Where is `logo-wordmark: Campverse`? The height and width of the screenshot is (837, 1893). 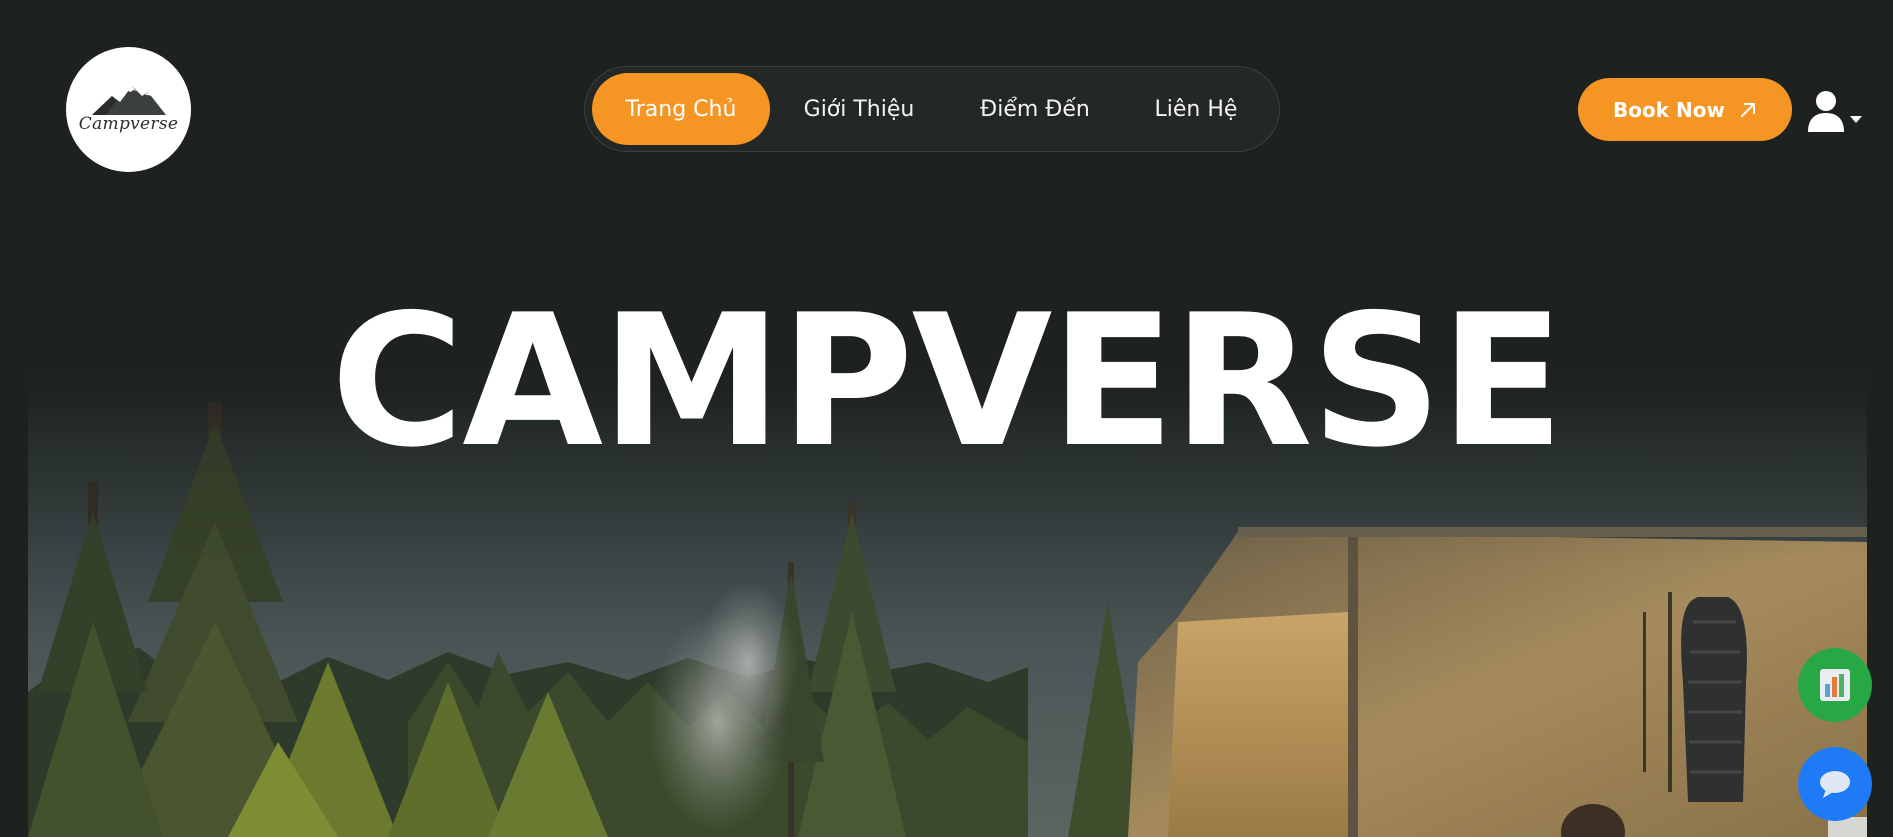 logo-wordmark: Campverse is located at coordinates (128, 123).